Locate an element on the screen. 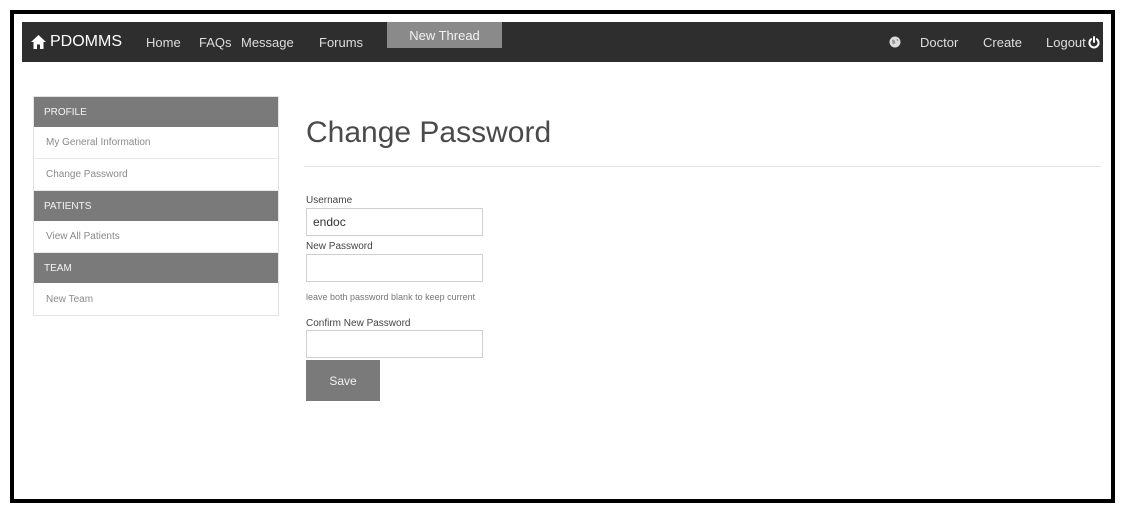 The width and height of the screenshot is (1122, 507). sidebar-item-change-password: Change Password is located at coordinates (156, 175).